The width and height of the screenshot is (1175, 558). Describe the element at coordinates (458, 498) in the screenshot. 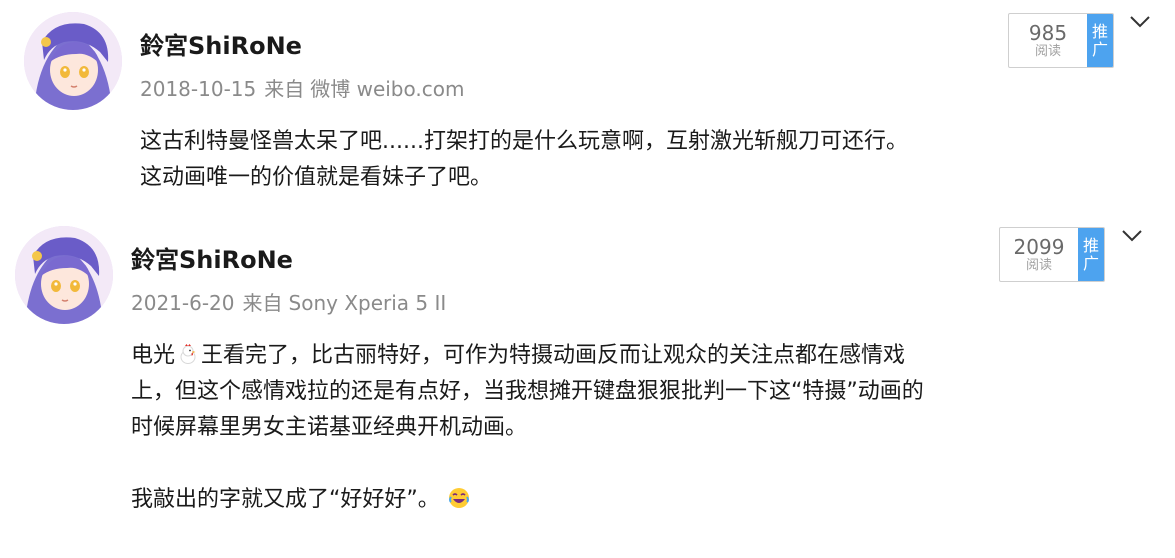

I see `laughing-crying-emoji-icon` at that location.